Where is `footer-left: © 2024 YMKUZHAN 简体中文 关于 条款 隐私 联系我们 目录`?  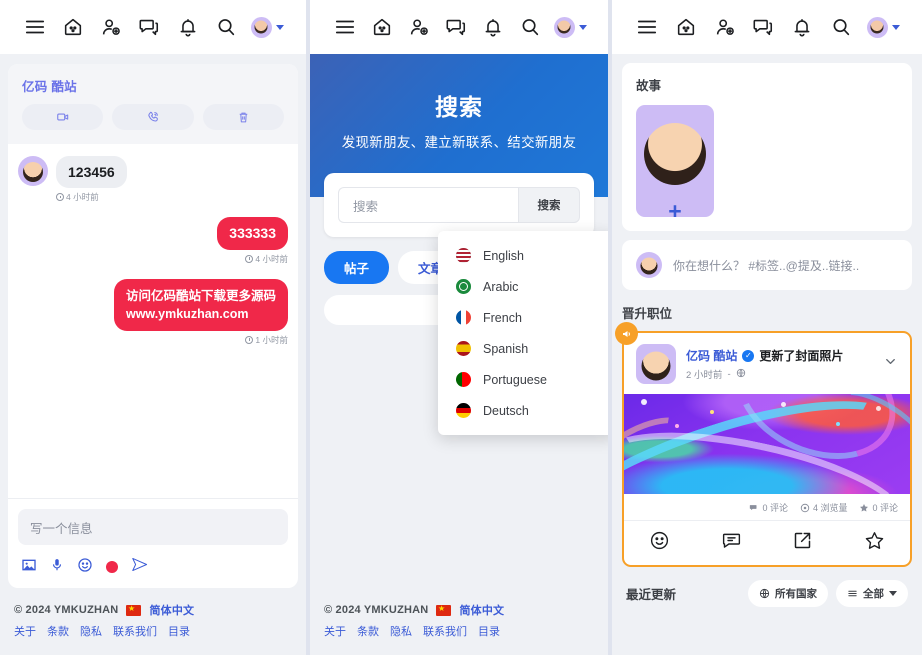 footer-left: © 2024 YMKUZHAN 简体中文 关于 条款 隐私 联系我们 目录 is located at coordinates (153, 621).